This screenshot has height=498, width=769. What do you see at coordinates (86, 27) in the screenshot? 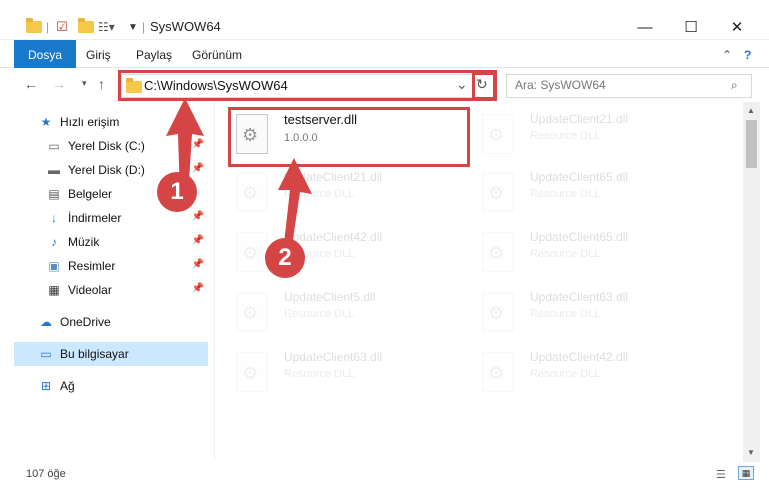
I see `new-folder-icon` at bounding box center [86, 27].